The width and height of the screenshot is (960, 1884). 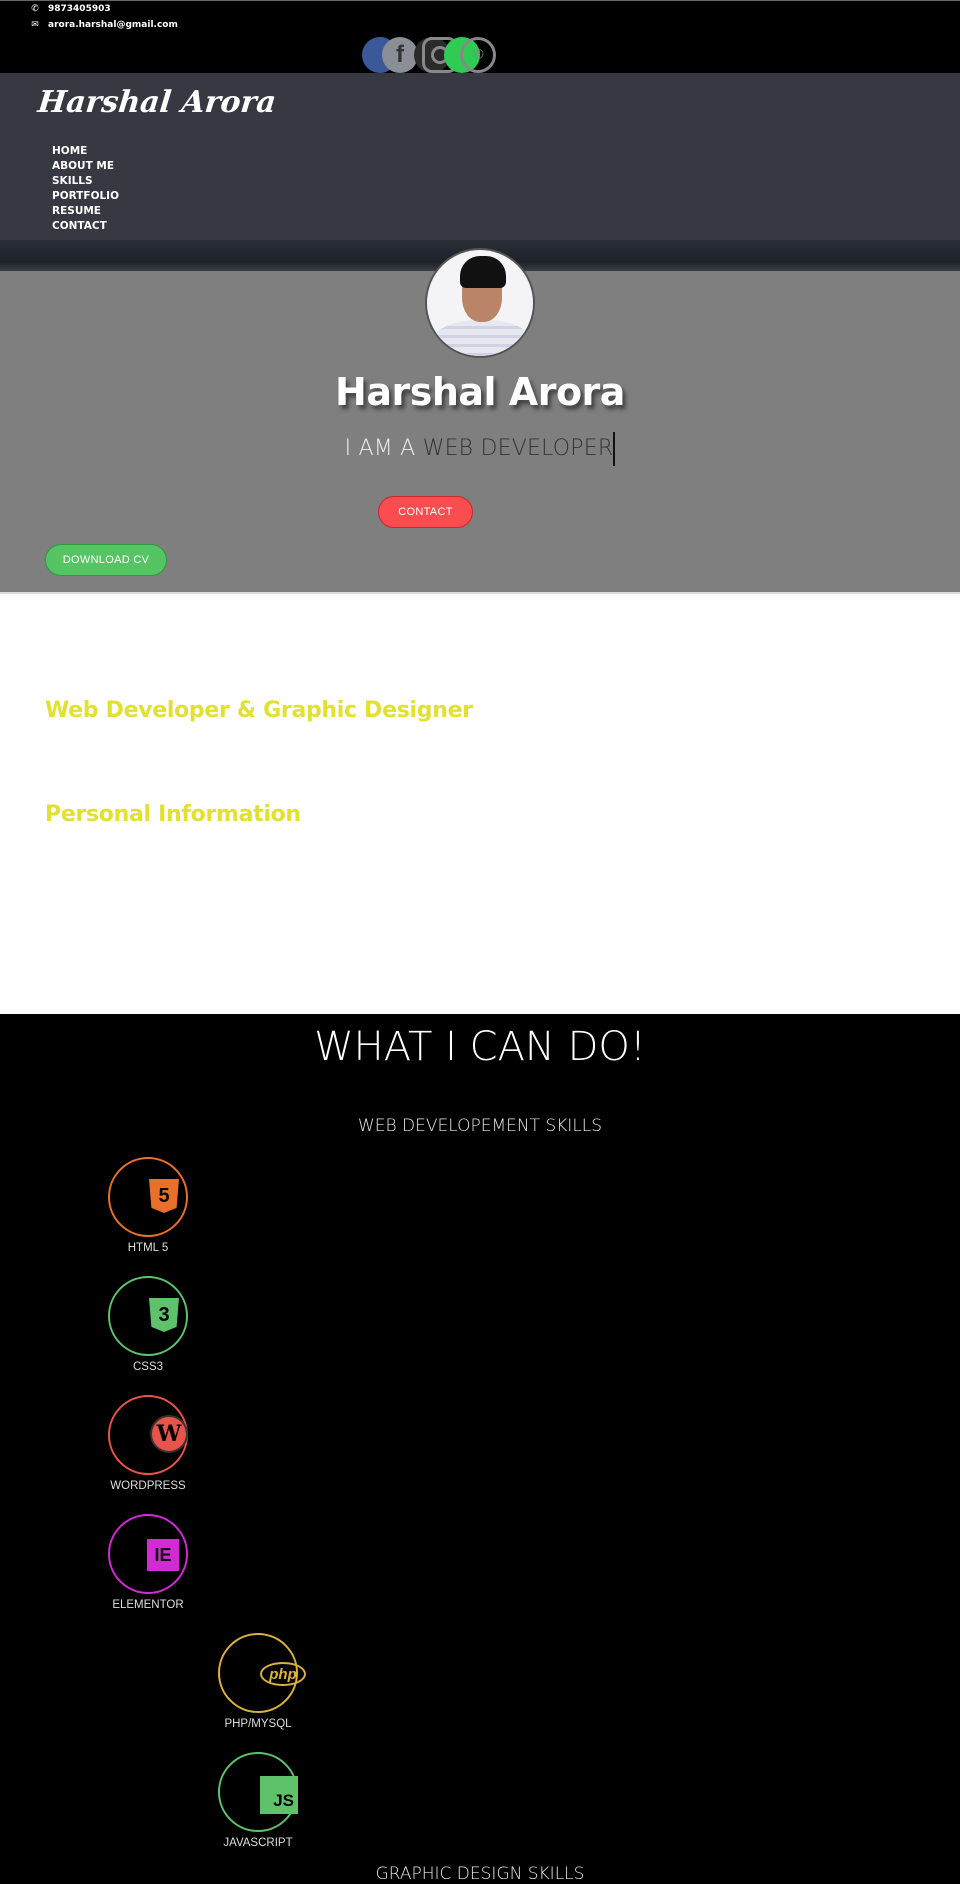 What do you see at coordinates (480, 1126) in the screenshot?
I see `web-skills-subtitle: WEB DEVELOPEMENT SKILLS` at bounding box center [480, 1126].